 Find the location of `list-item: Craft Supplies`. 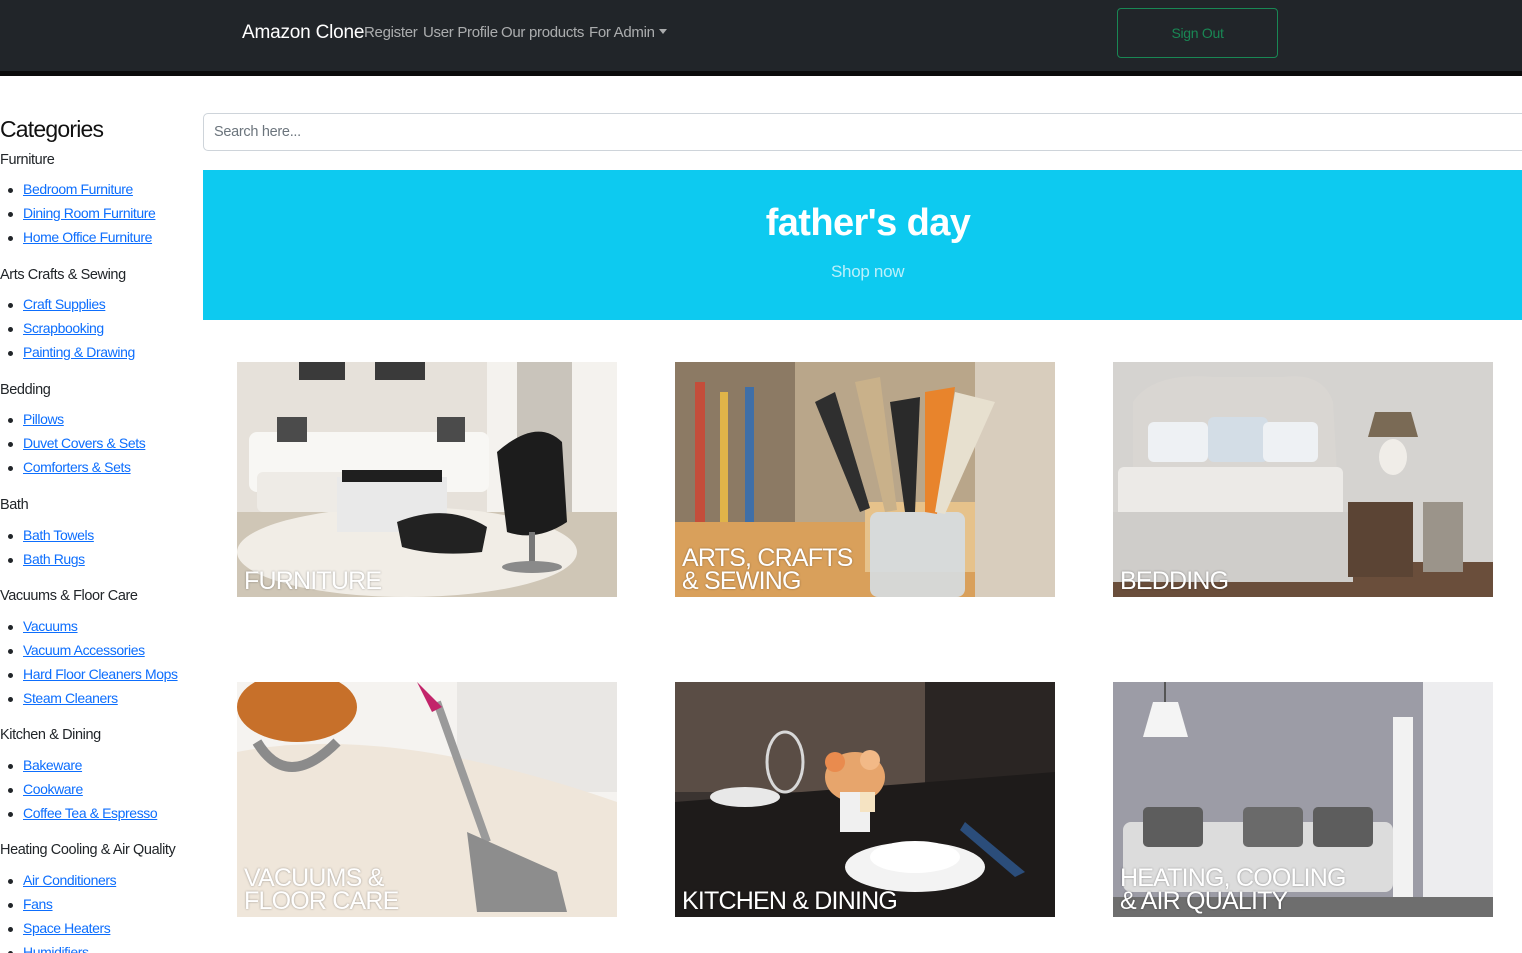

list-item: Craft Supplies is located at coordinates (67, 307).